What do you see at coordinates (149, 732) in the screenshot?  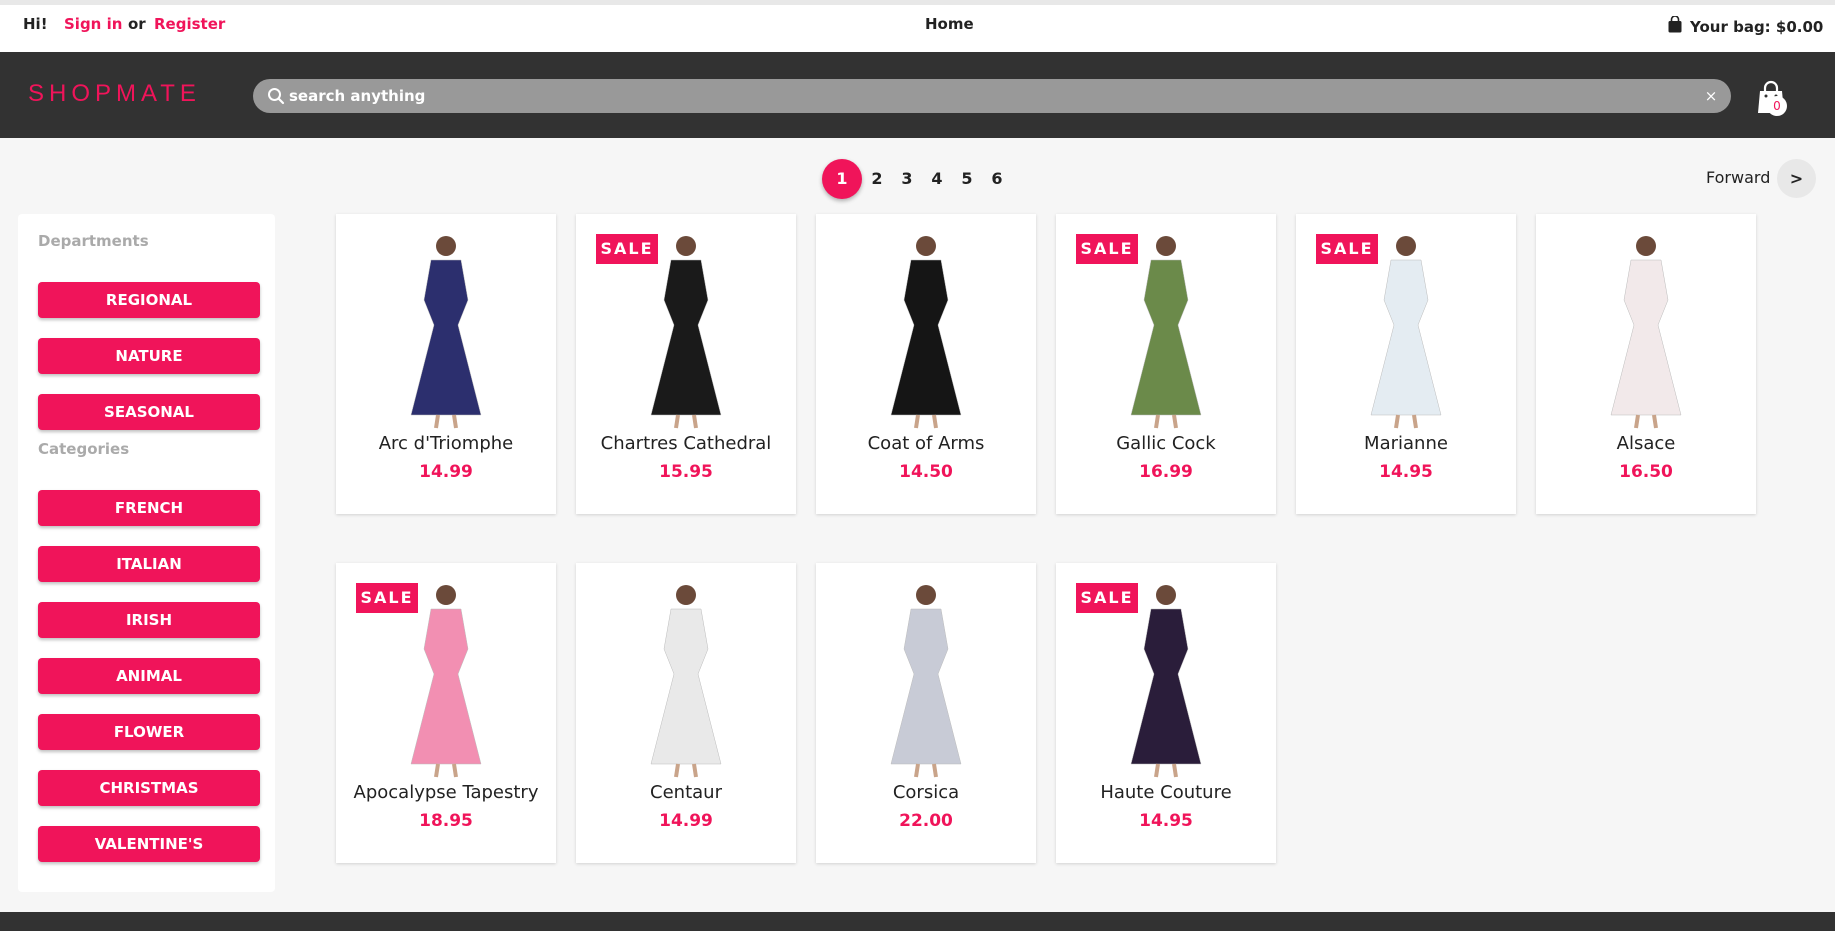 I see `category-flower-button: FLOWER` at bounding box center [149, 732].